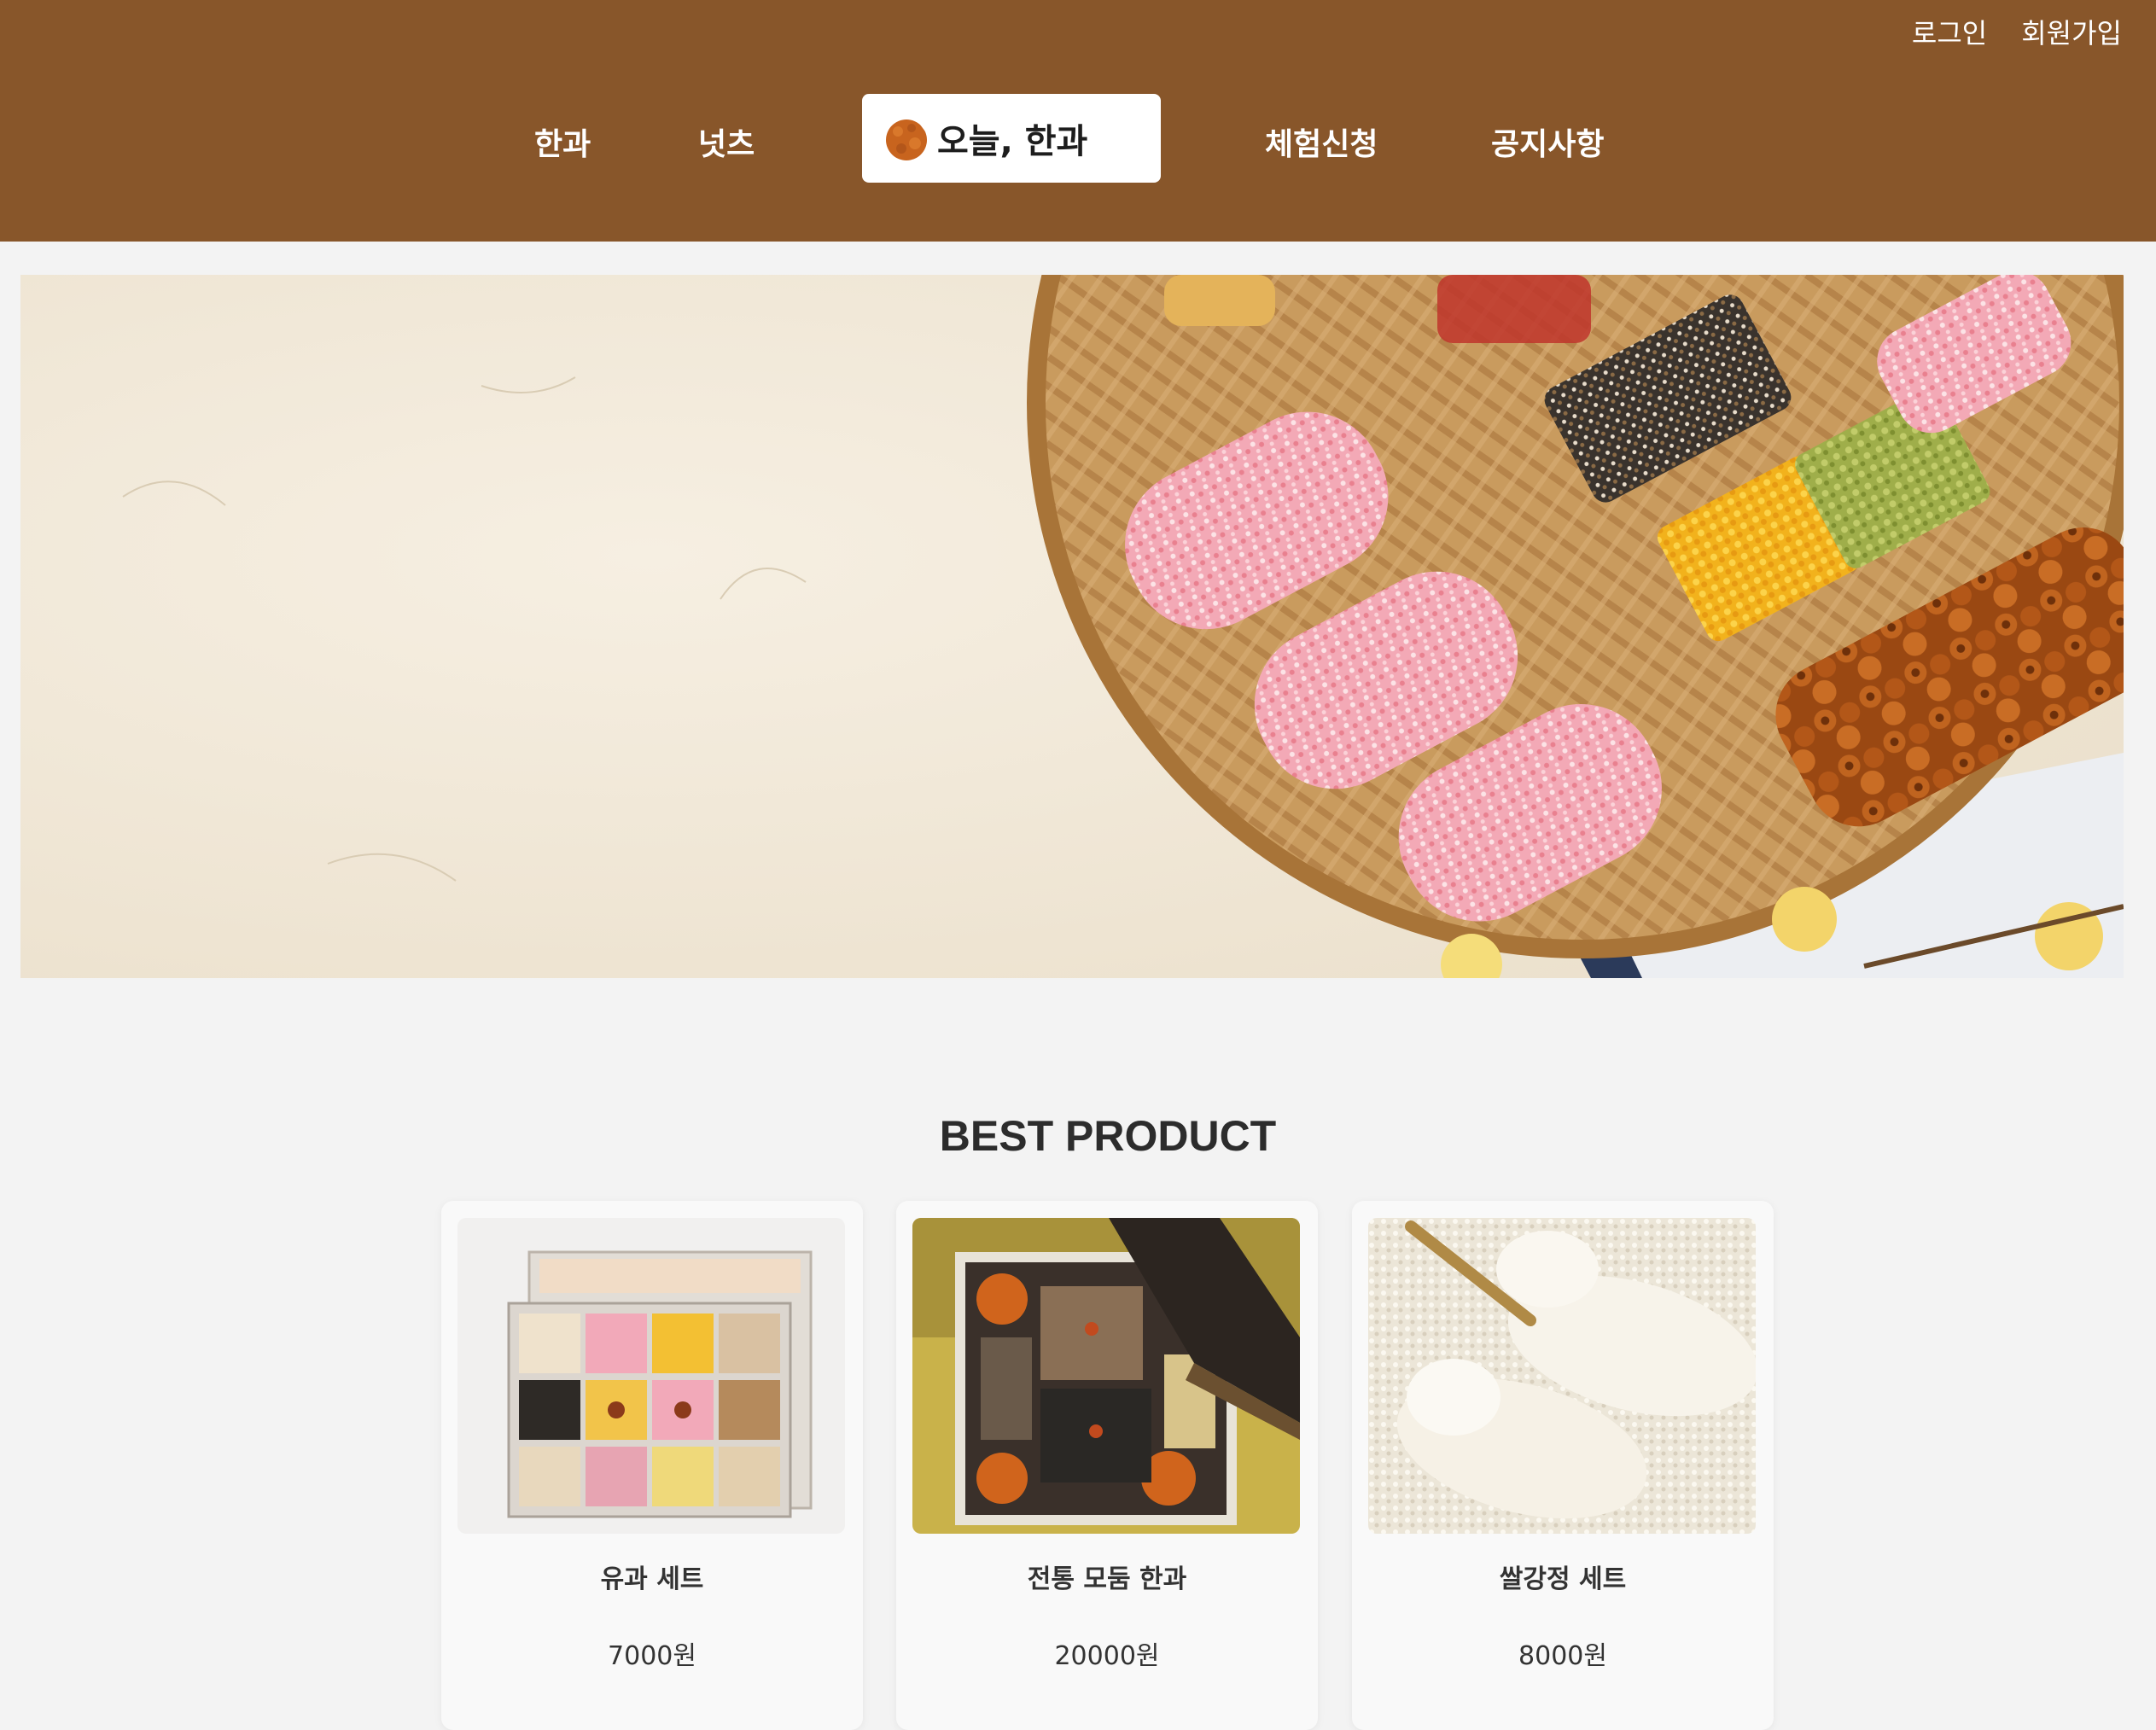 The width and height of the screenshot is (2156, 1730). Describe the element at coordinates (1107, 1579) in the screenshot. I see `product-name: 전통 모둠 한과` at that location.